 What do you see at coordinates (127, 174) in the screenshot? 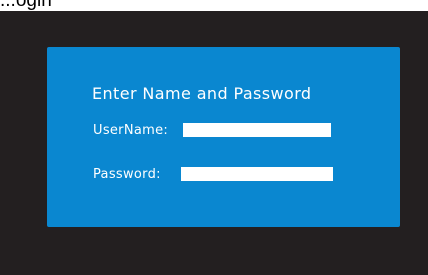
I see `password-label: Password:` at bounding box center [127, 174].